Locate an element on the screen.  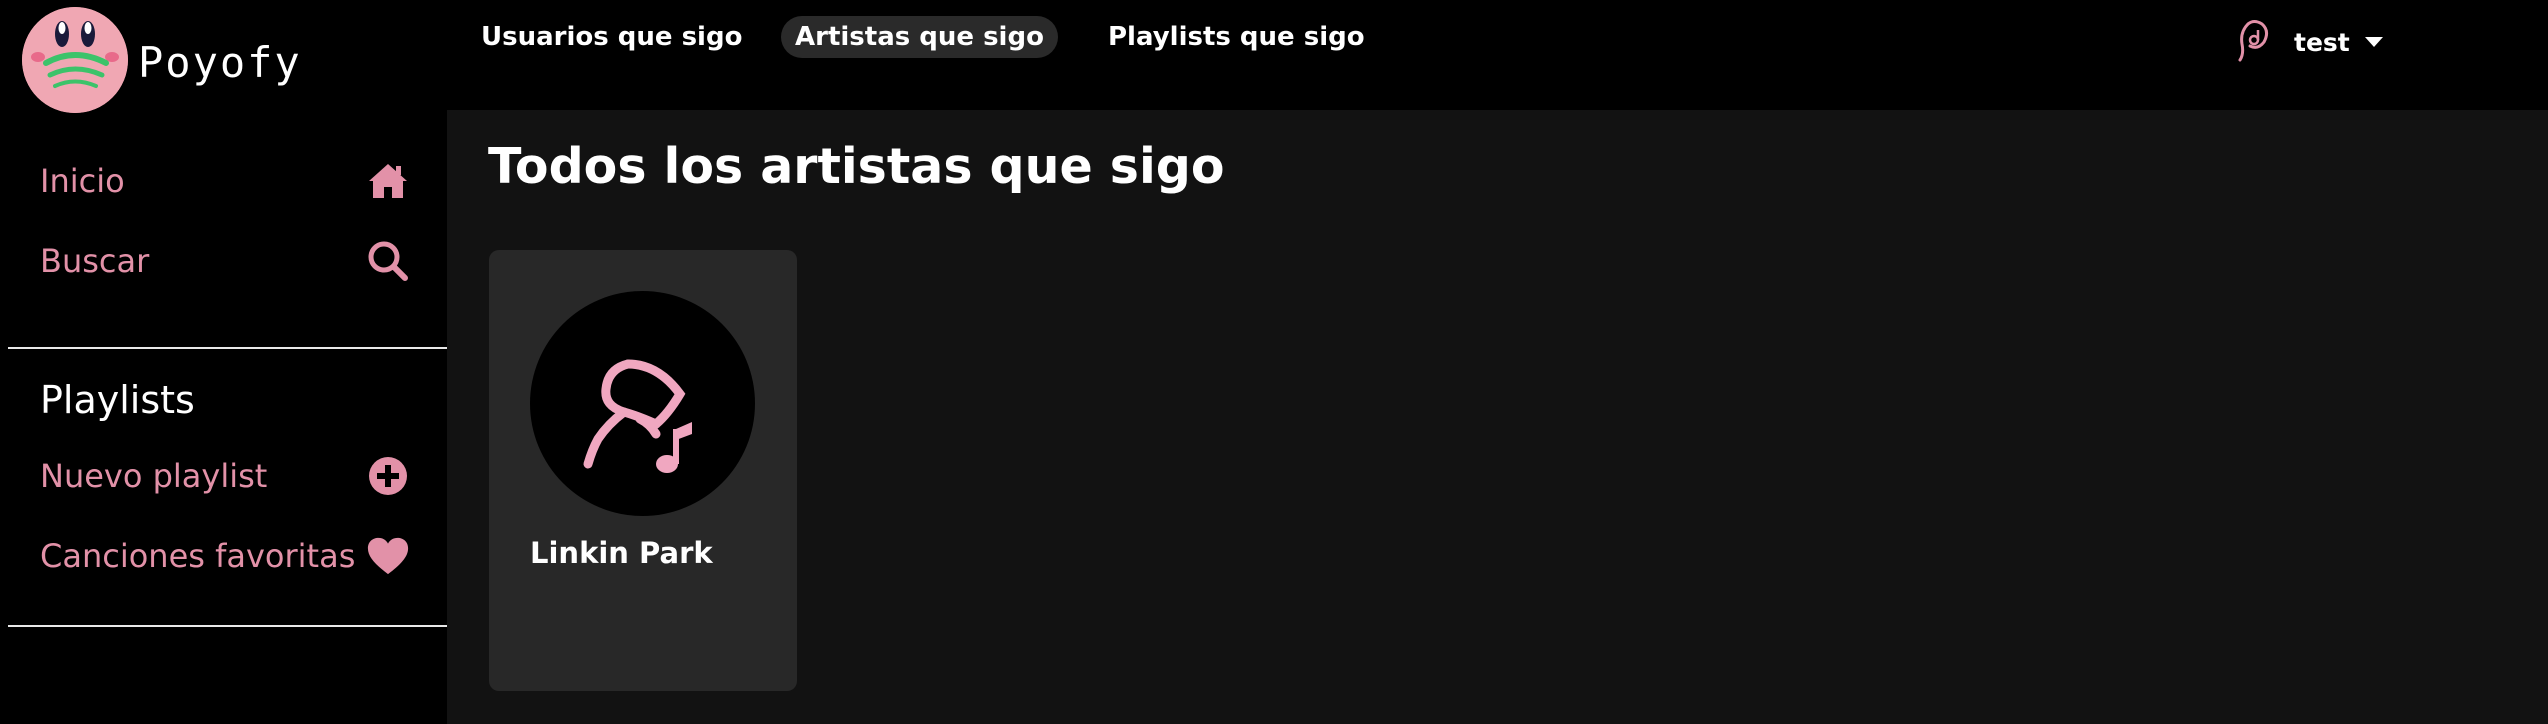
logo: Poyofy is located at coordinates (162, 60).